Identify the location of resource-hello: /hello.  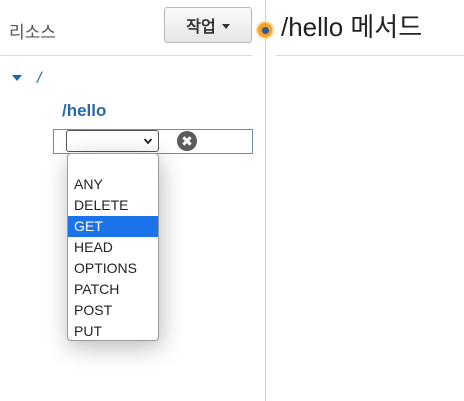
(84, 111).